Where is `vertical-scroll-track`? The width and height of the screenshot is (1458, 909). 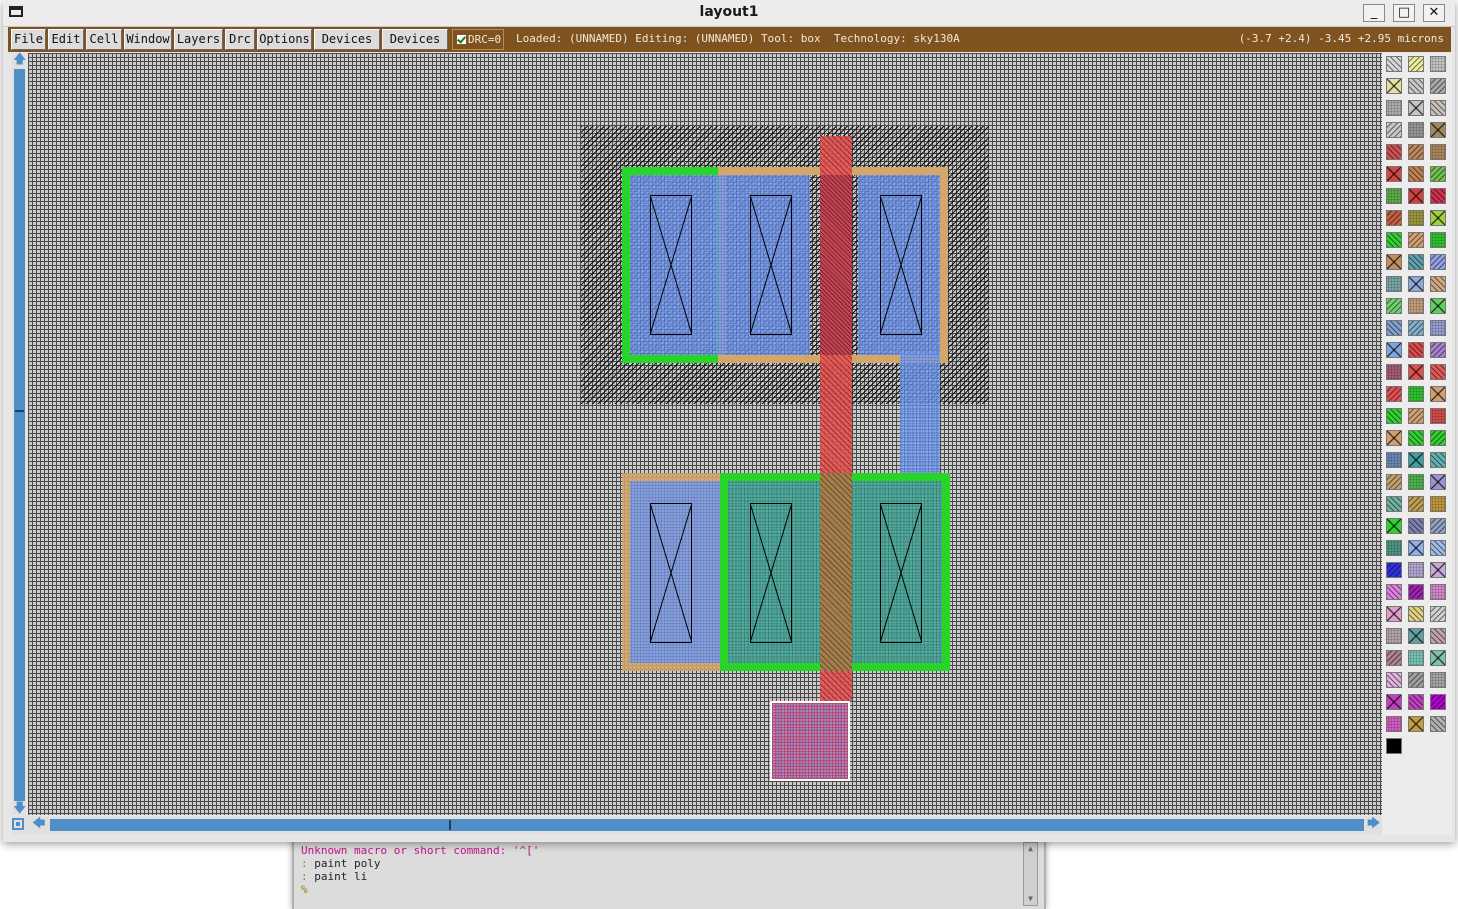
vertical-scroll-track is located at coordinates (19, 435).